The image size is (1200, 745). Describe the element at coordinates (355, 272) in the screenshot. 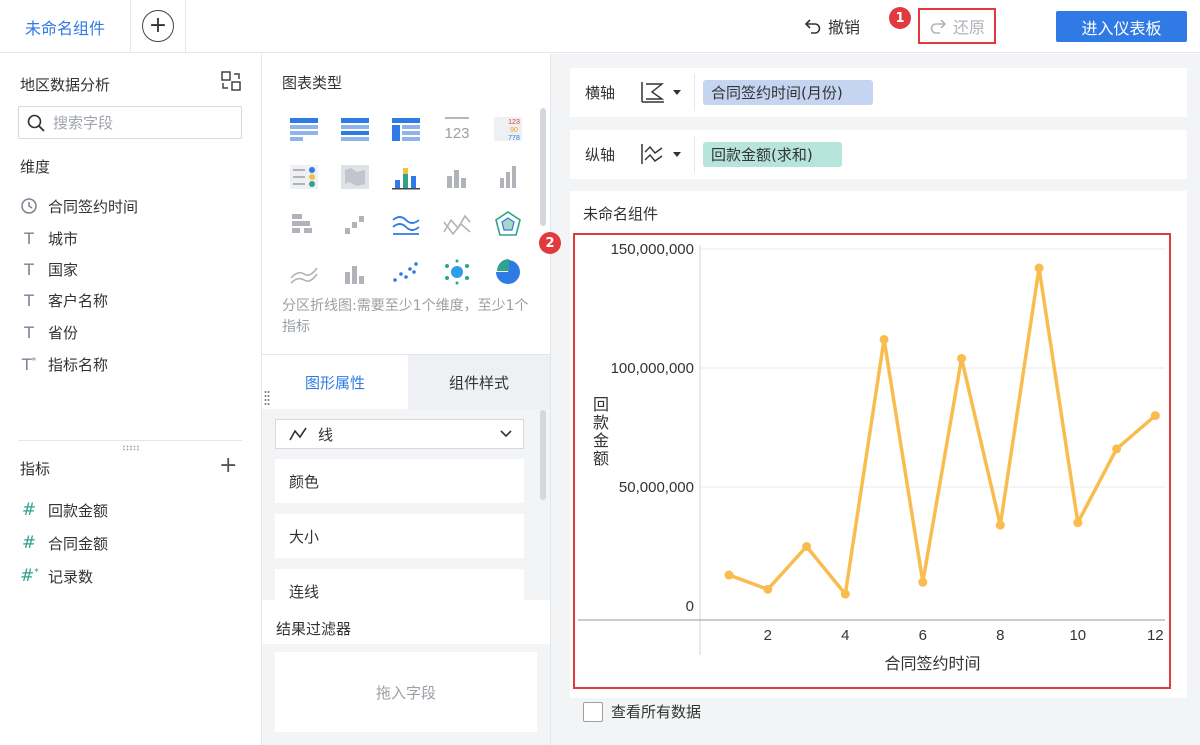

I see `combo-bar-icon` at that location.